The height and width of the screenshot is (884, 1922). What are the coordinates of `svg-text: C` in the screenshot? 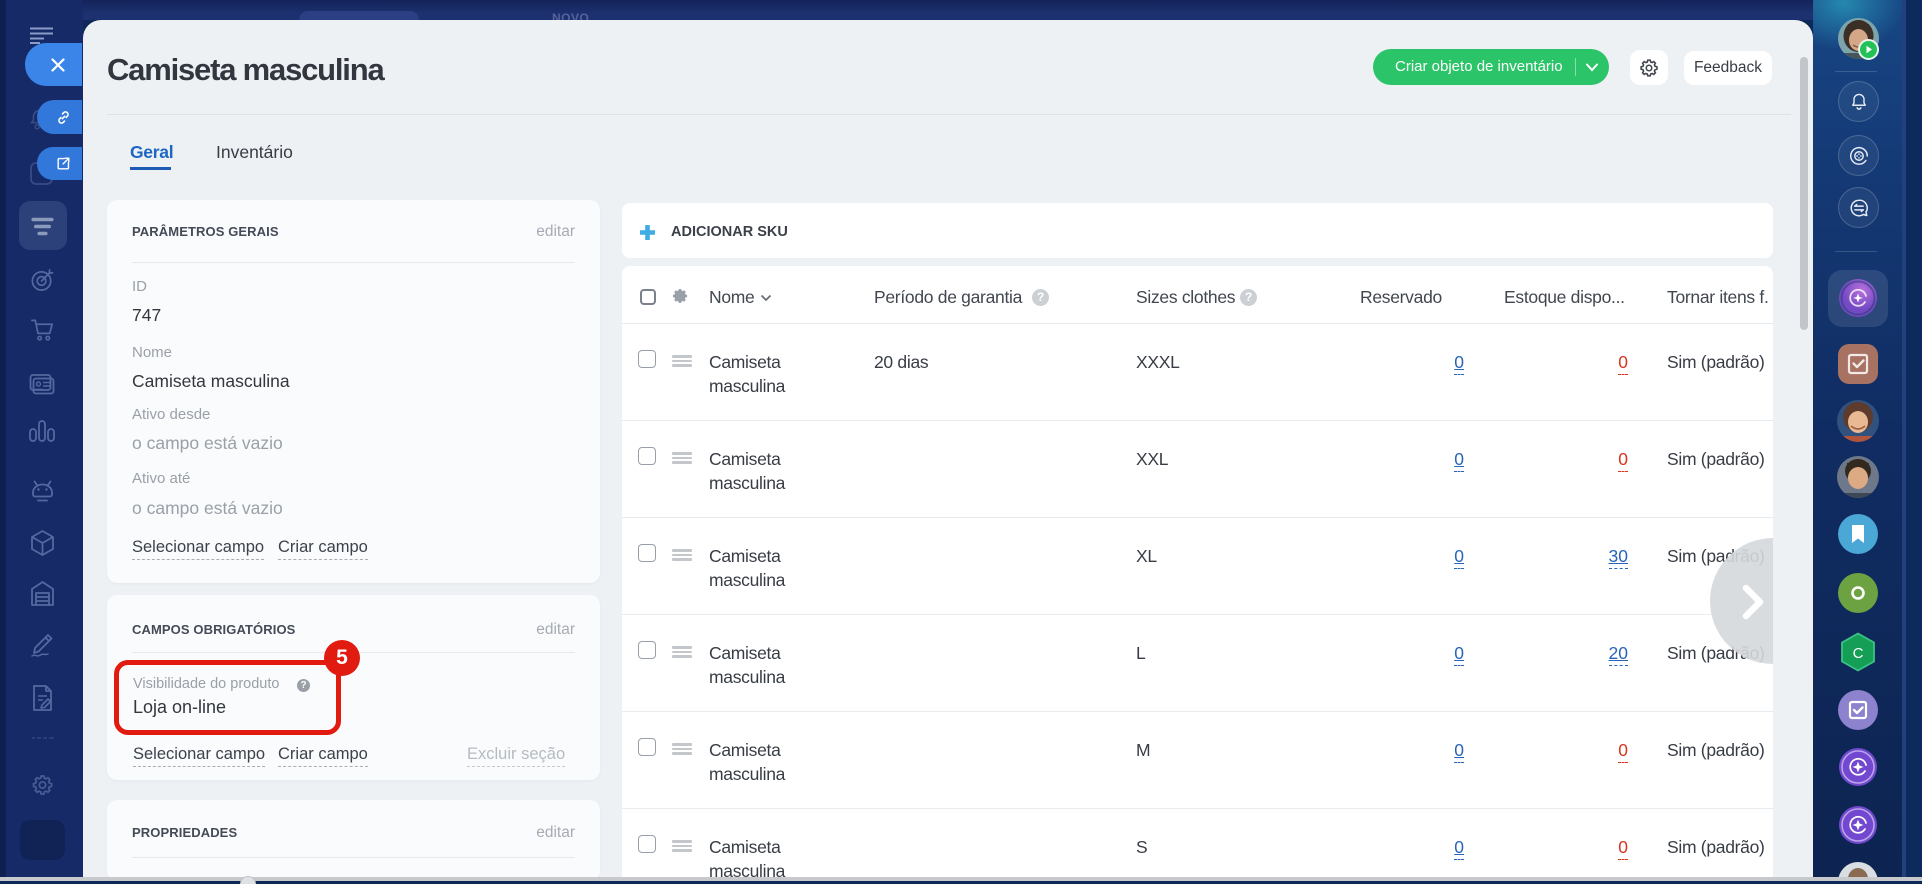 It's located at (1858, 653).